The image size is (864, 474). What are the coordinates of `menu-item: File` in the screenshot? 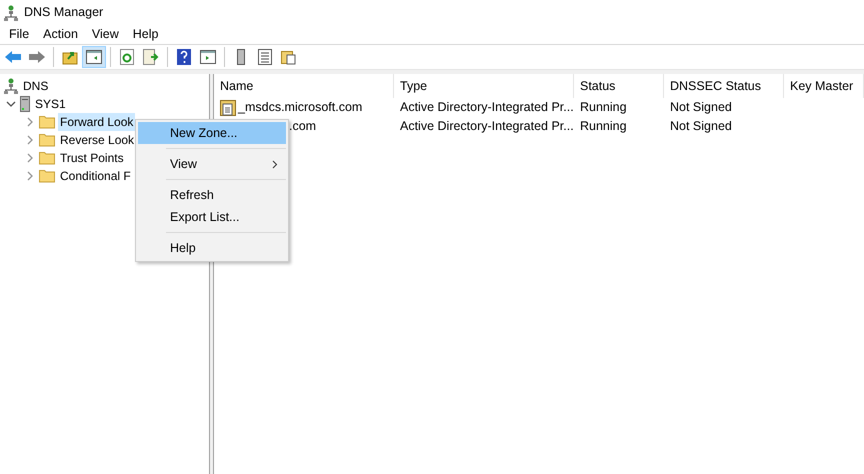 It's located at (19, 34).